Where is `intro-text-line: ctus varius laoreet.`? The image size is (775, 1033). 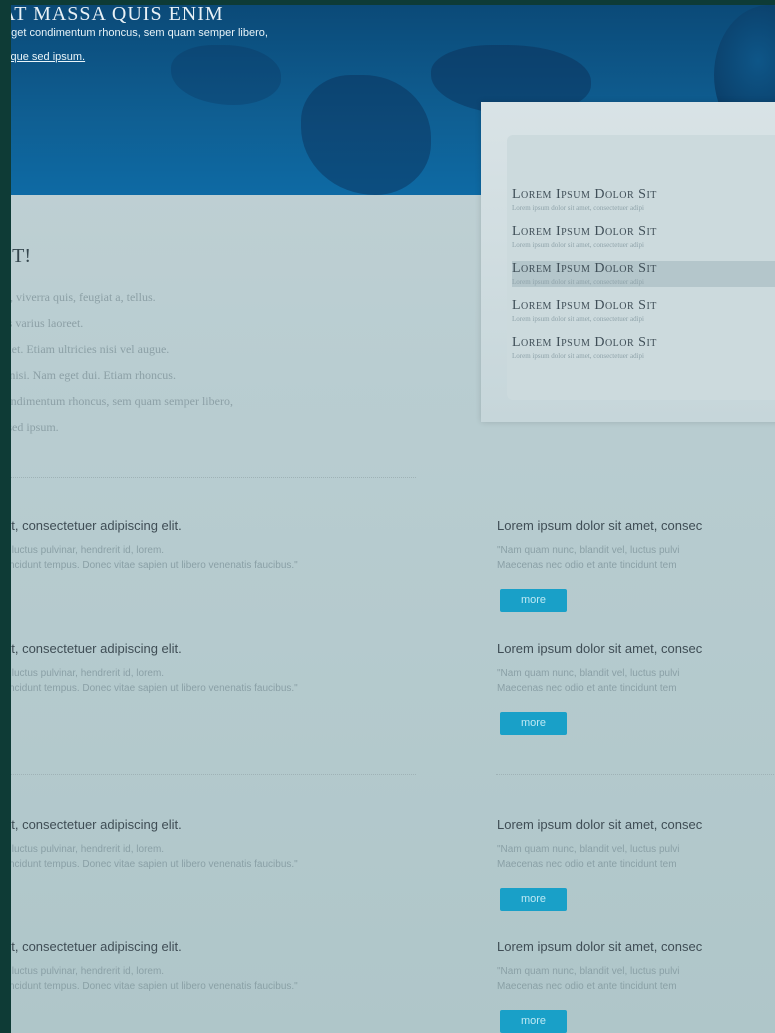
intro-text-line: ctus varius laoreet. is located at coordinates (47, 323).